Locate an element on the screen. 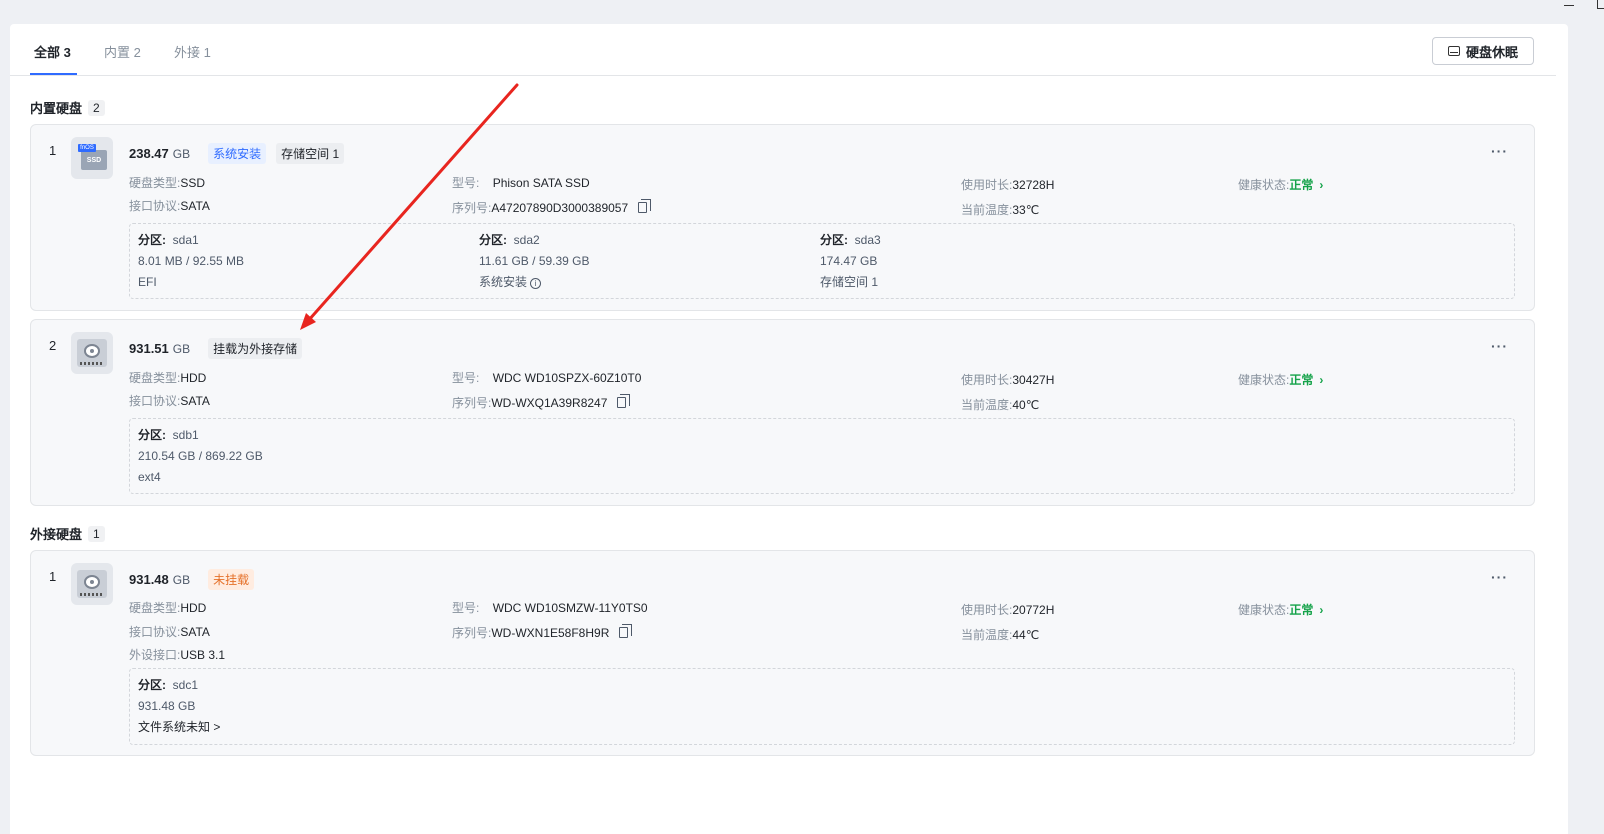  uptime-field: 使用时长:20772H is located at coordinates (1008, 610).